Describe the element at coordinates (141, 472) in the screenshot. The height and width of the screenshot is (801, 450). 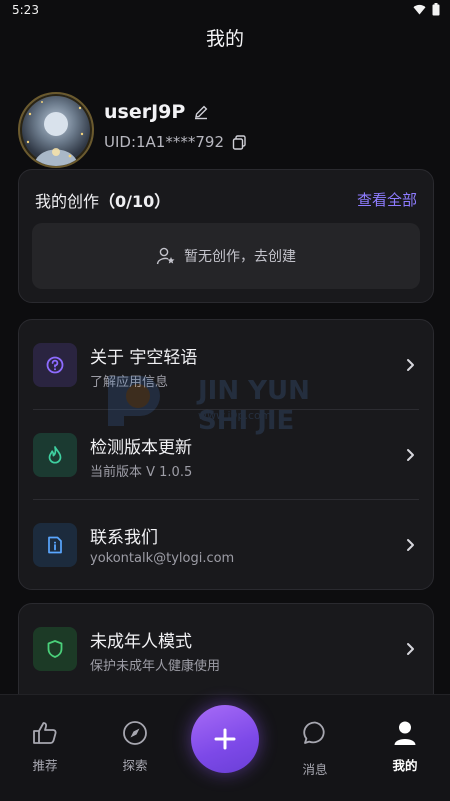
I see `menu-item-subtitle: 当前版本 V 1.0.5` at that location.